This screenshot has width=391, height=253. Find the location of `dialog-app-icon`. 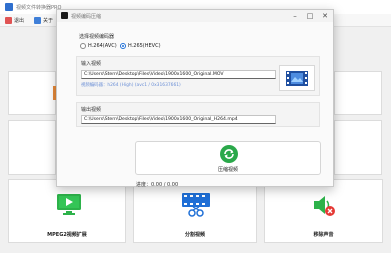

dialog-app-icon is located at coordinates (64, 15).